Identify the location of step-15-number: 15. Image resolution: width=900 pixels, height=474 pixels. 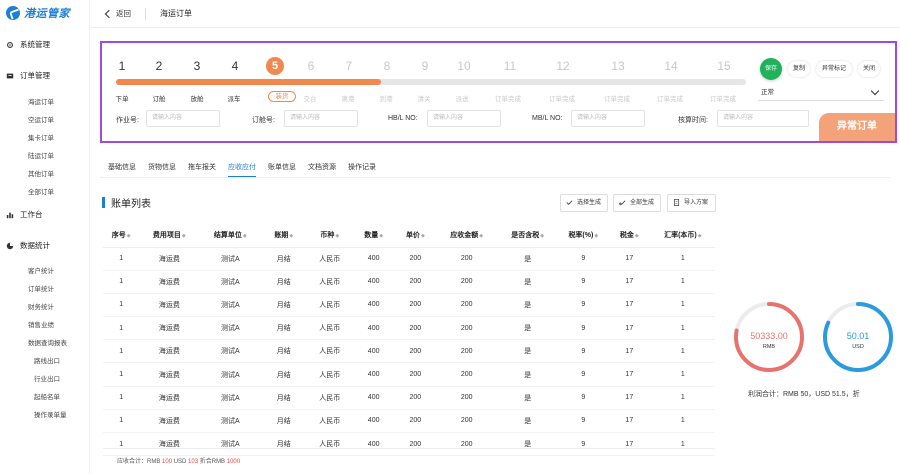
(724, 66).